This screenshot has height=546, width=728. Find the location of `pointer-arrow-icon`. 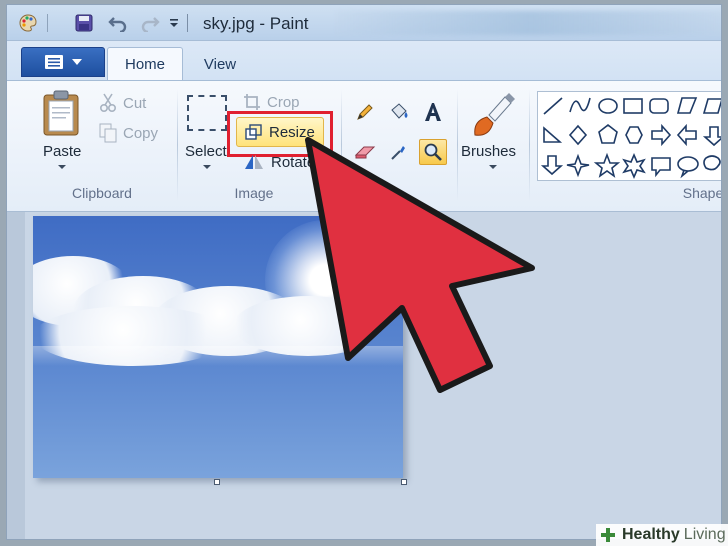

pointer-arrow-icon is located at coordinates (420, 265).